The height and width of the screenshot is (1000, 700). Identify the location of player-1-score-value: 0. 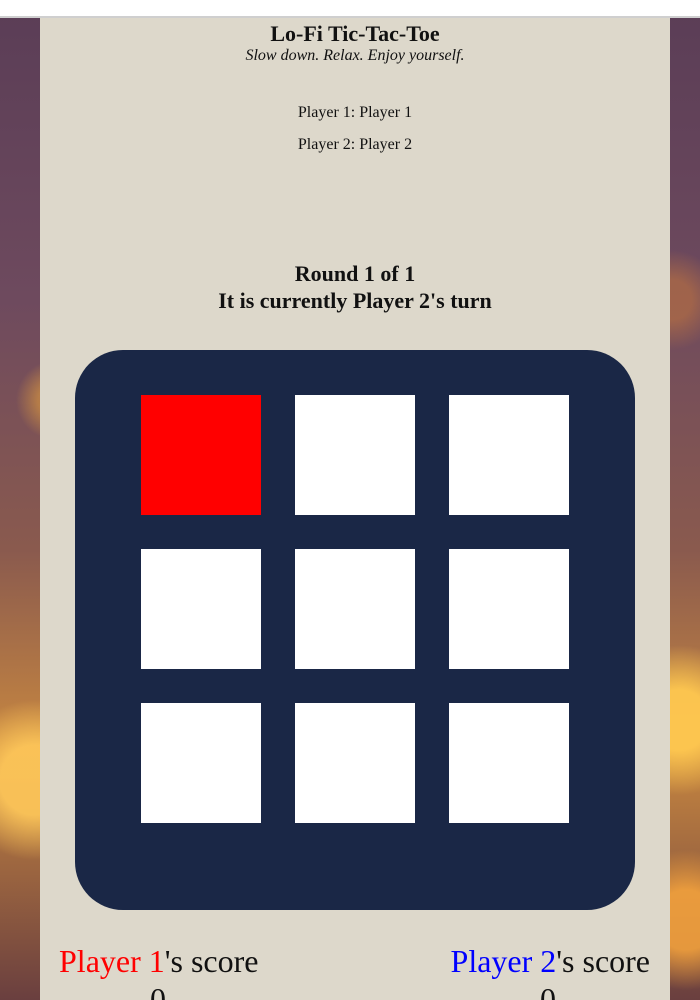
(158, 990).